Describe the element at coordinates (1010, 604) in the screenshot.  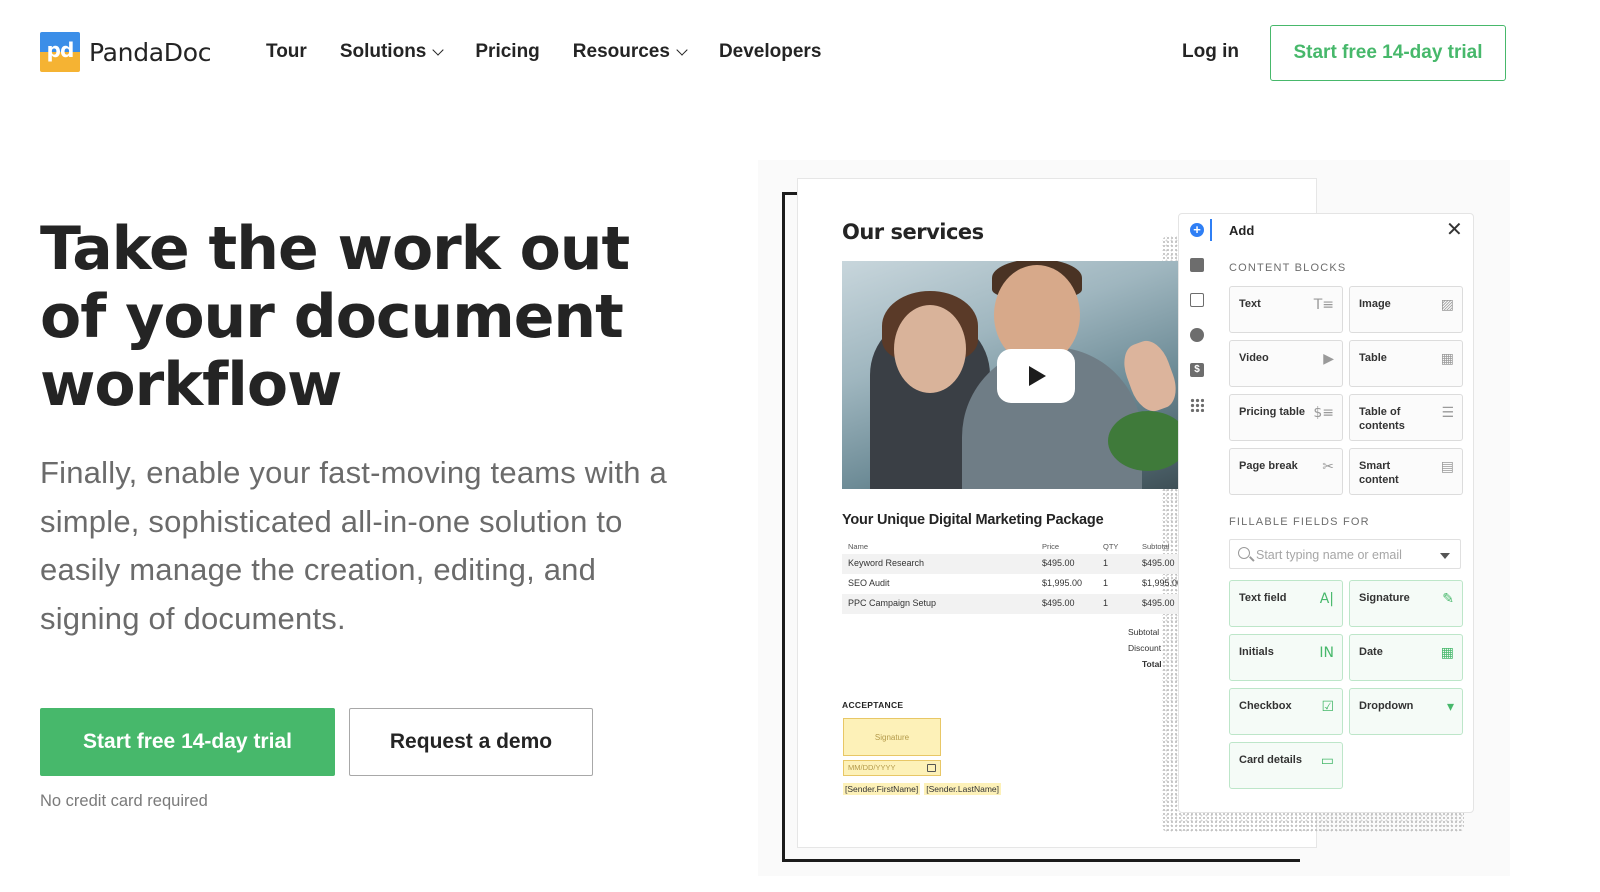
I see `table-row: PPC Campaign Setup $495.00 1 $495.00` at that location.